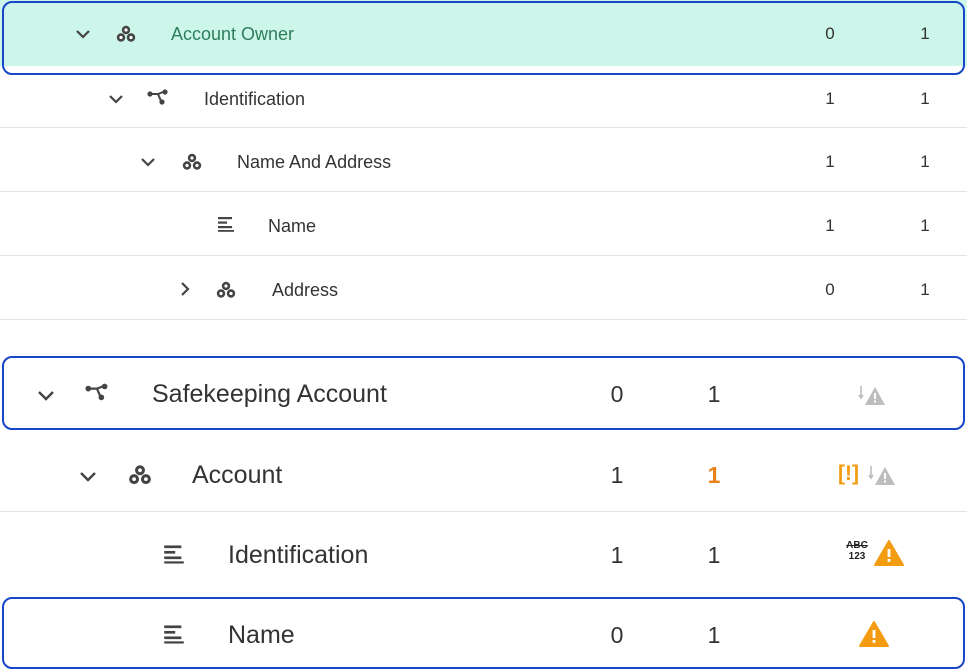 The height and width of the screenshot is (671, 967). What do you see at coordinates (314, 162) in the screenshot?
I see `tree-label: Name And Address` at bounding box center [314, 162].